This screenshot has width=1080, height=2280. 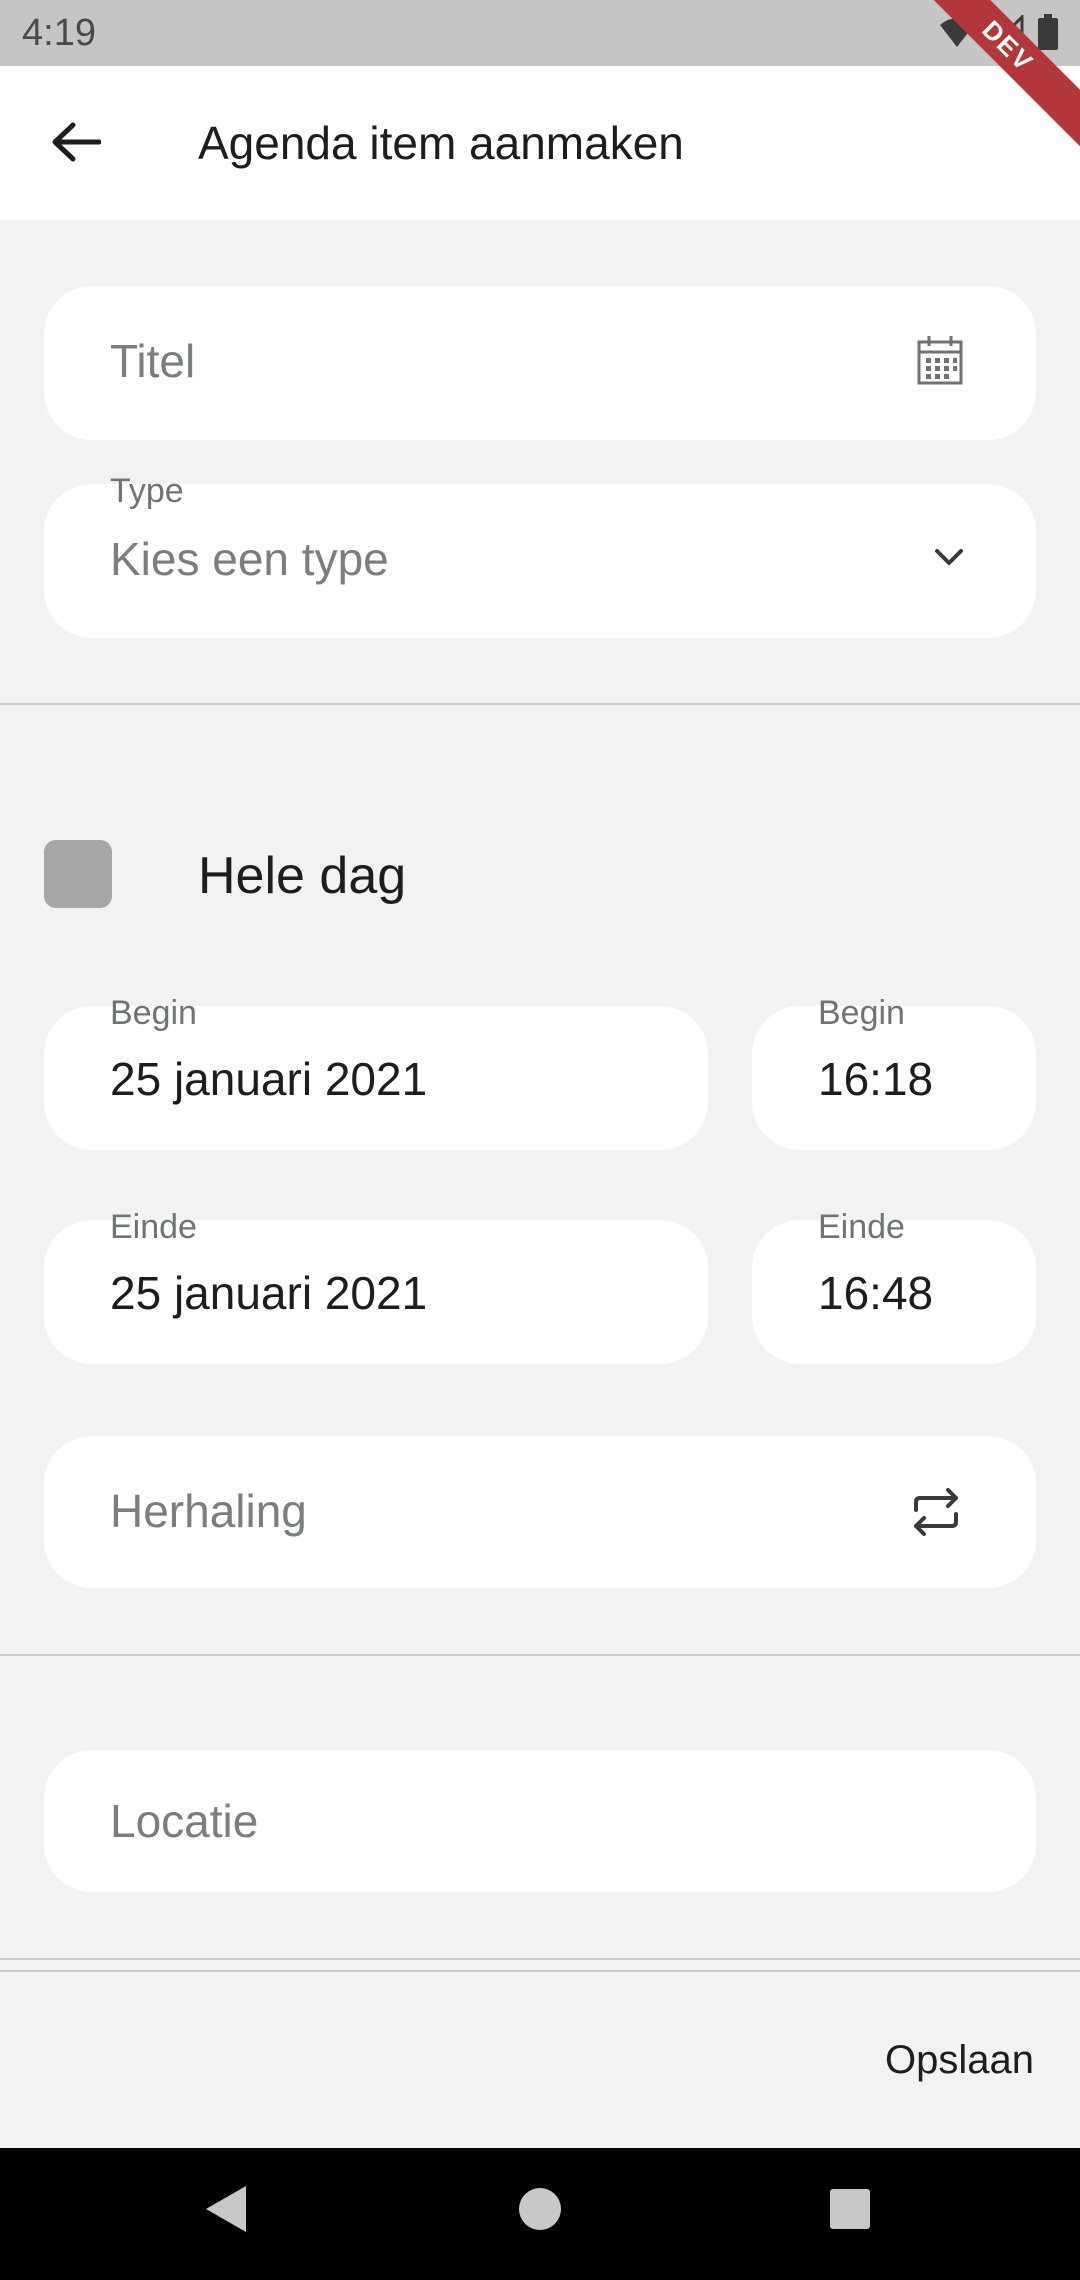 I want to click on bottom-action-bar: Opslaan, so click(x=540, y=2059).